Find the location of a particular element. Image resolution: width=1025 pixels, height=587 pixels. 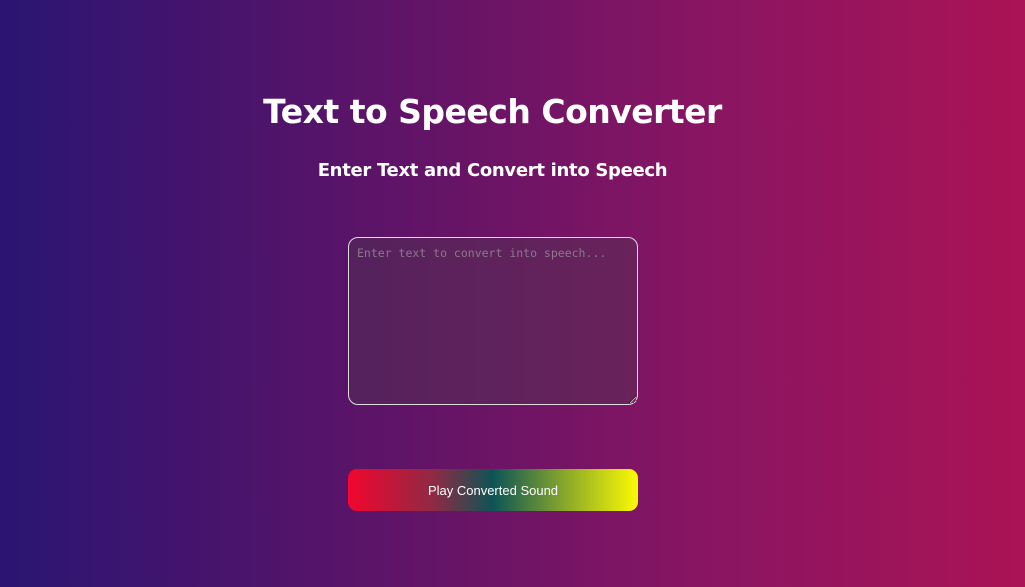

page-title: Text to Speech Converter is located at coordinates (492, 111).